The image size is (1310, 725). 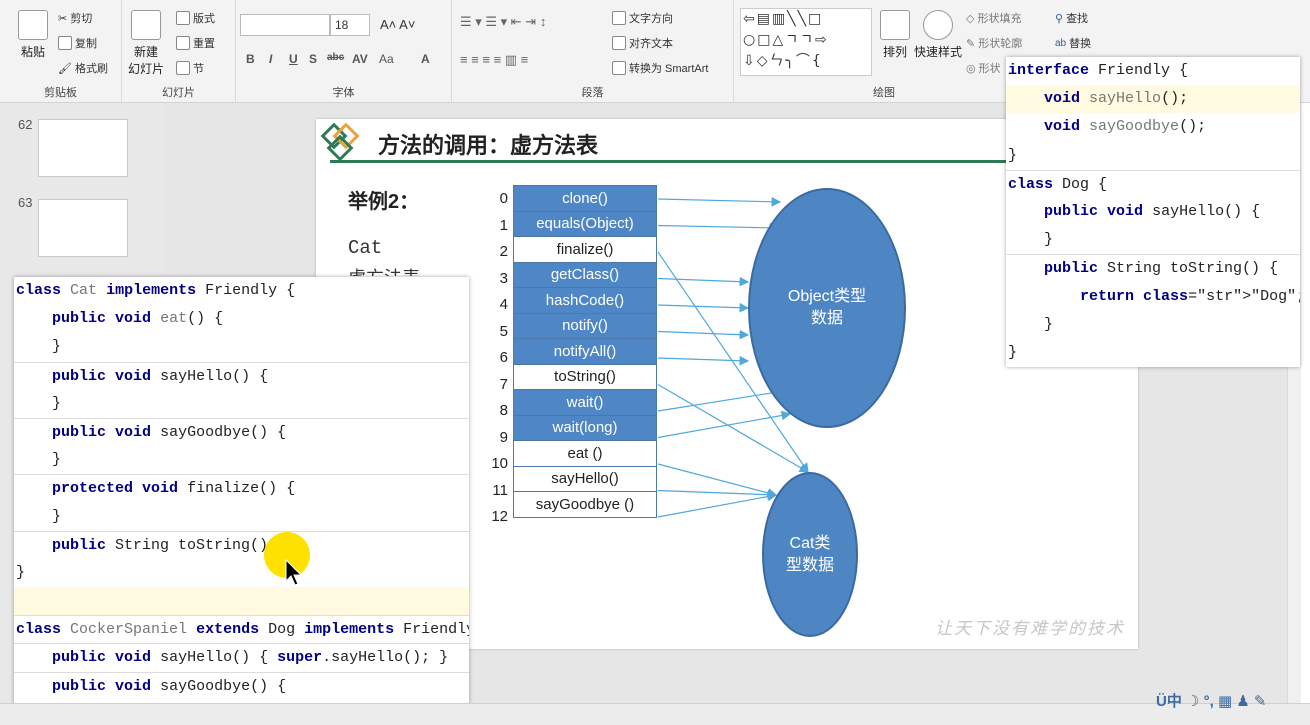 I want to click on object-type-data-circle: Object类型 数据, so click(x=827, y=308).